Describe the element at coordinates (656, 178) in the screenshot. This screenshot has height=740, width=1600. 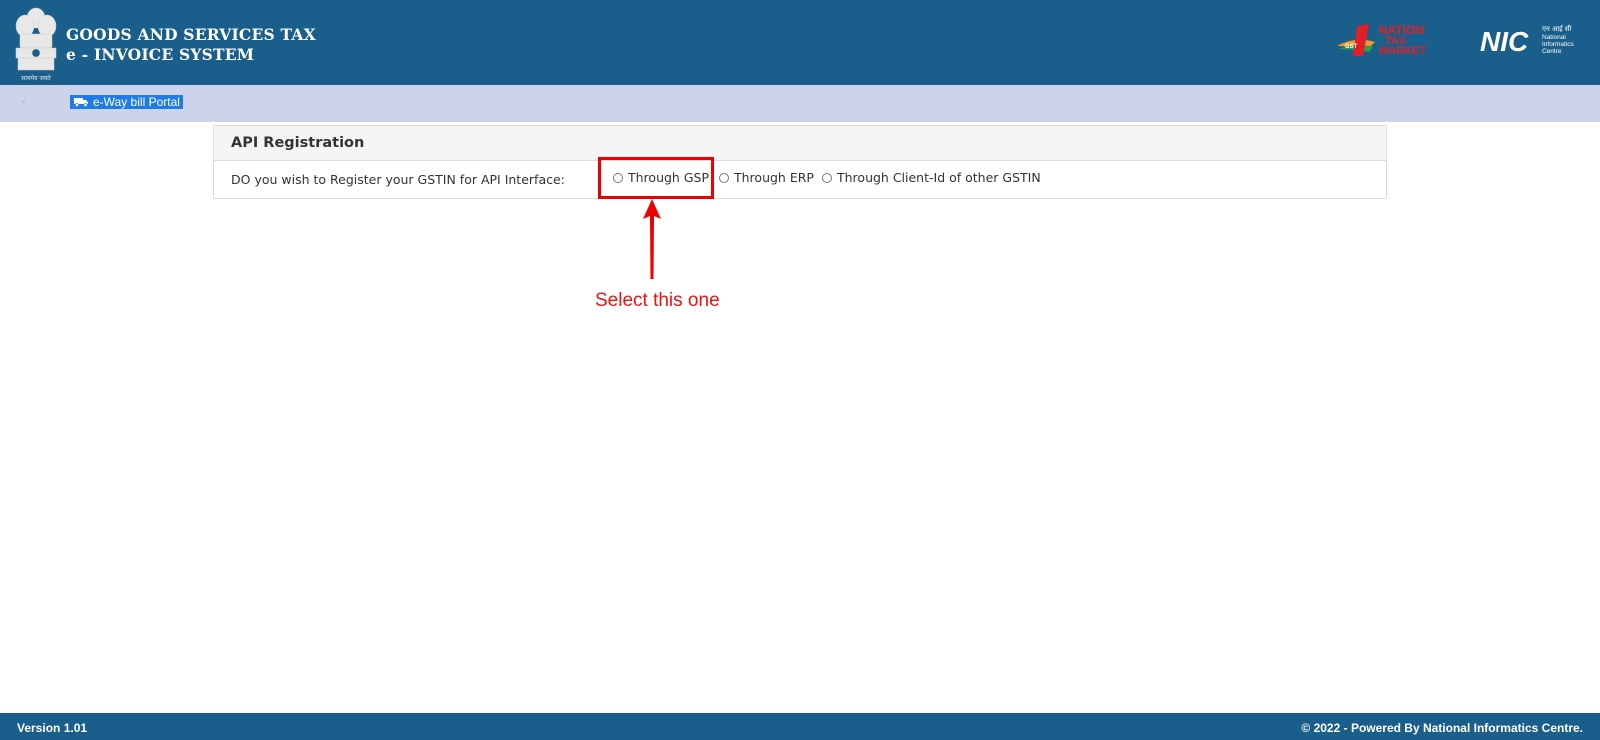
I see `annotation-highlight-box` at that location.